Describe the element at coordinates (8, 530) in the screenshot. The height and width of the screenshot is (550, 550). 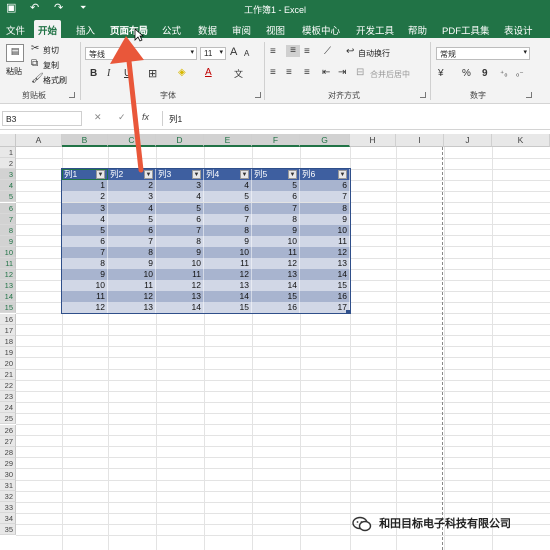
I see `row-header: 35` at that location.